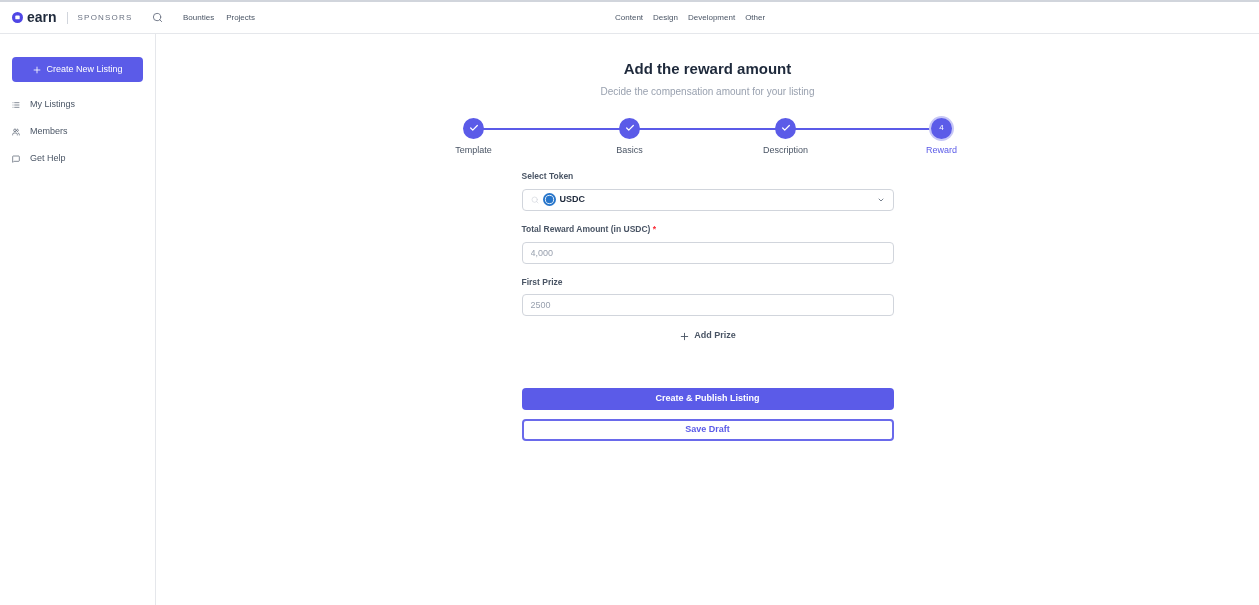 The height and width of the screenshot is (605, 1259). I want to click on sidebar-item: Members, so click(77, 131).